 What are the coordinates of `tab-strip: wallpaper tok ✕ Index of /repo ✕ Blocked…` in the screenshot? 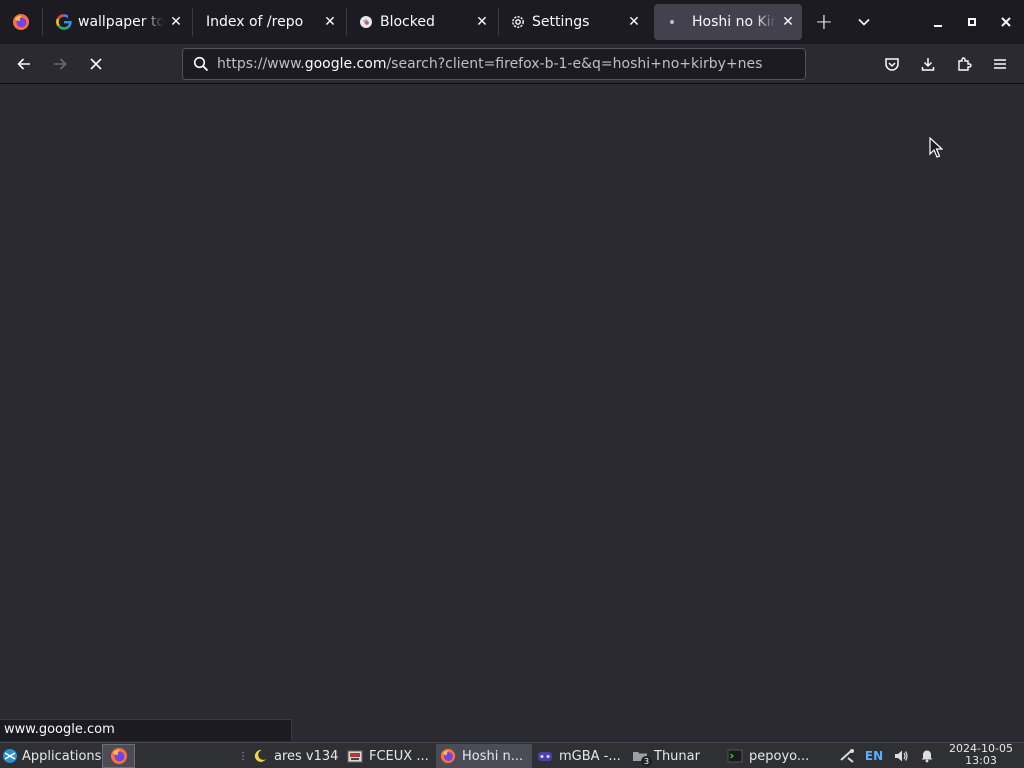 It's located at (512, 22).